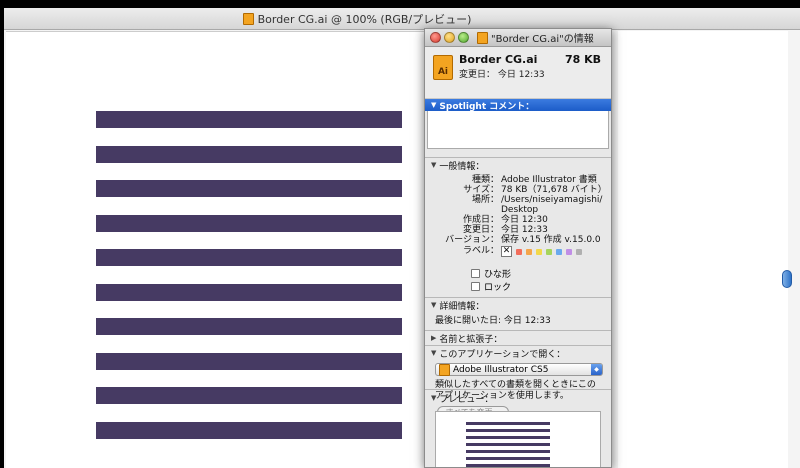  I want to click on general-info-row: 変更日： 今日 12:33, so click(518, 230).